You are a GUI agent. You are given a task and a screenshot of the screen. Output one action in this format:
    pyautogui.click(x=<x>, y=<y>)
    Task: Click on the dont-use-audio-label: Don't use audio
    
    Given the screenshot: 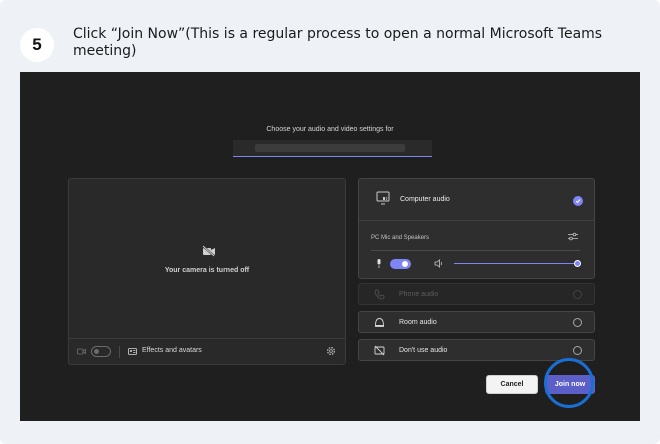 What is the action you would take?
    pyautogui.click(x=423, y=350)
    